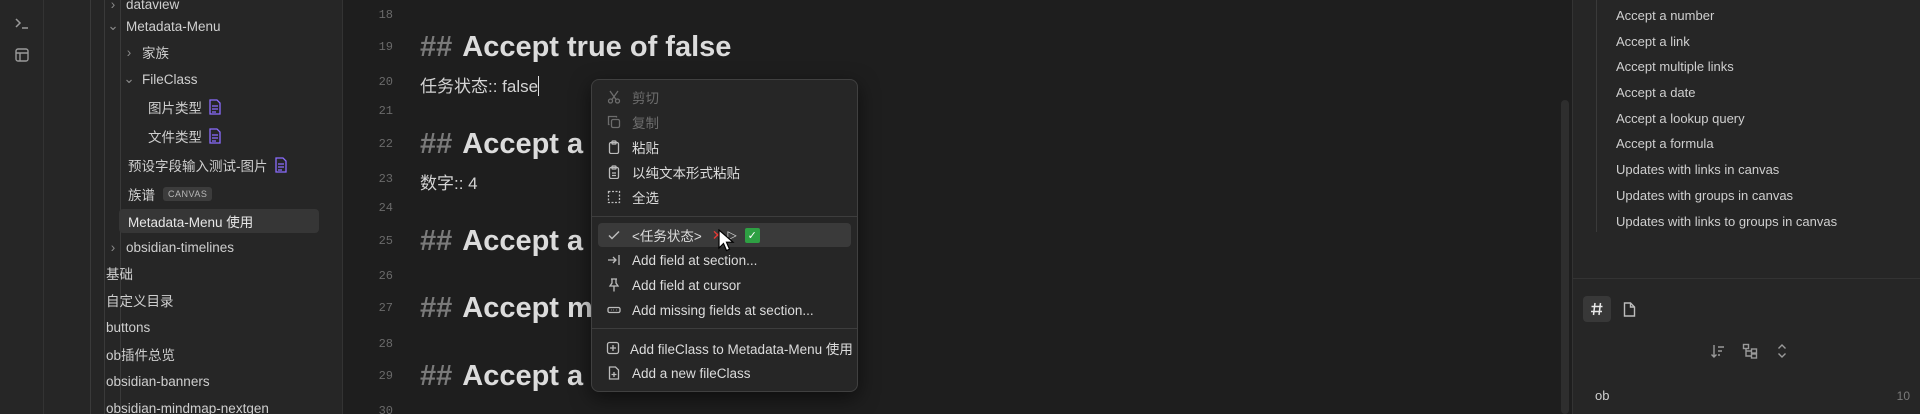 Image resolution: width=1920 pixels, height=414 pixels. Describe the element at coordinates (724, 97) in the screenshot. I see `menu-item-cut: 剪切` at that location.